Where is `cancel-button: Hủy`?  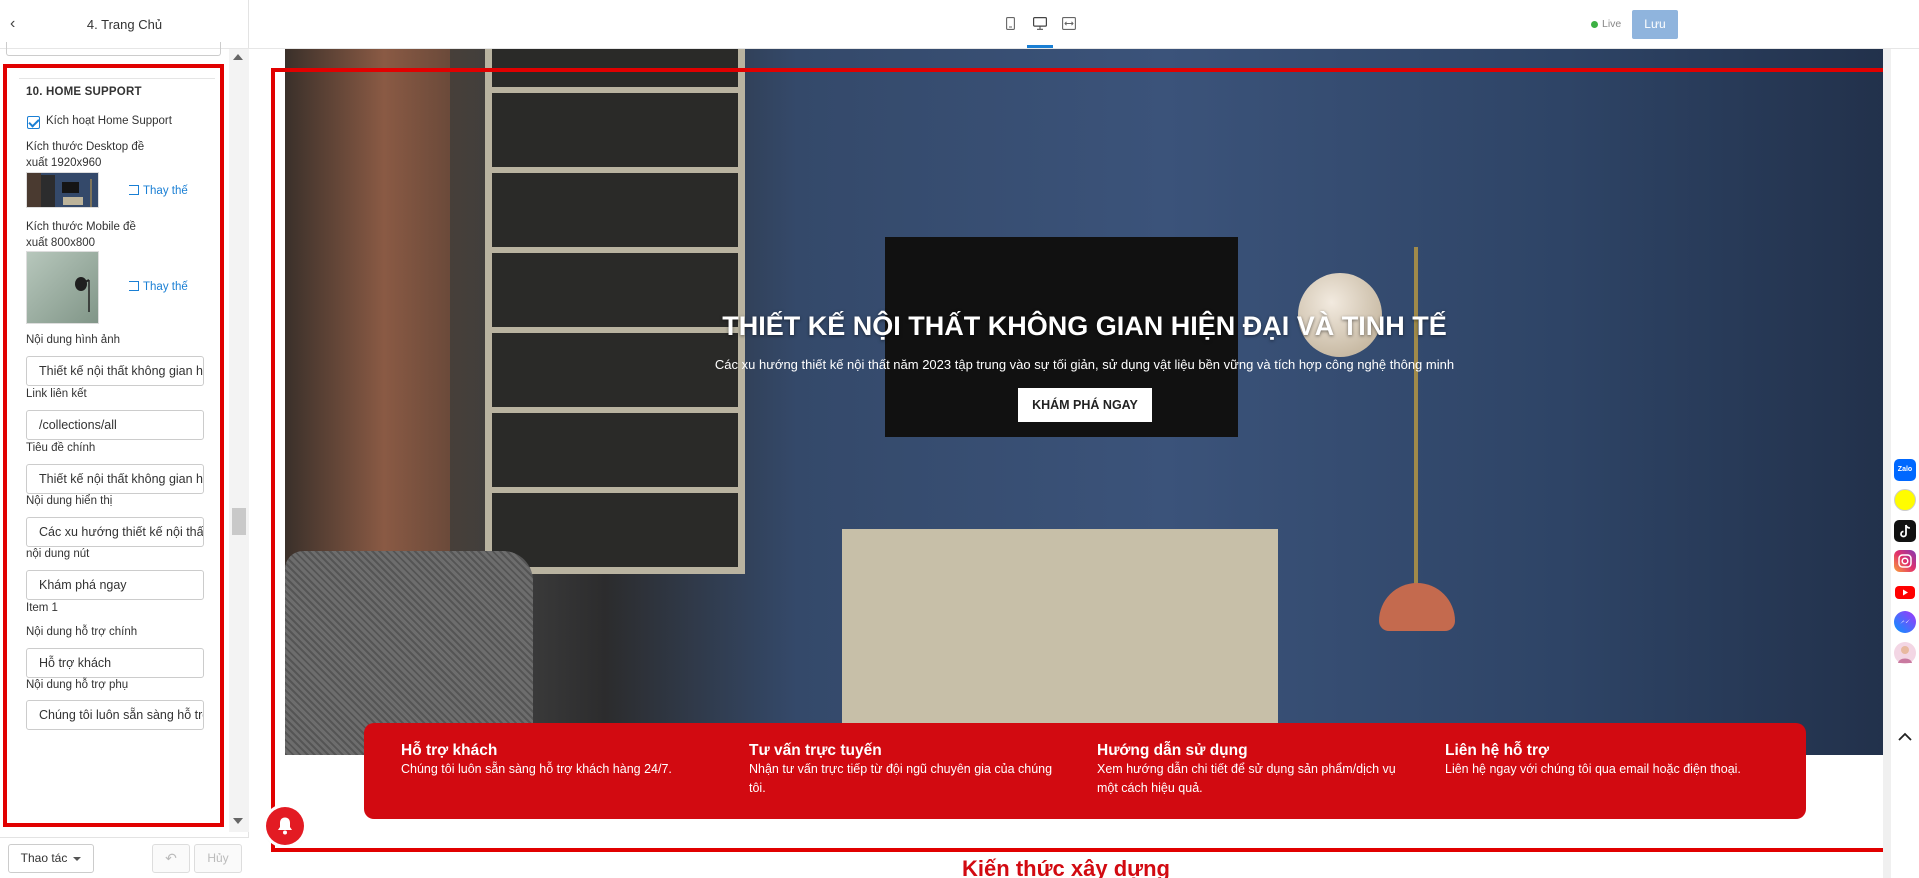
cancel-button: Hủy is located at coordinates (218, 858).